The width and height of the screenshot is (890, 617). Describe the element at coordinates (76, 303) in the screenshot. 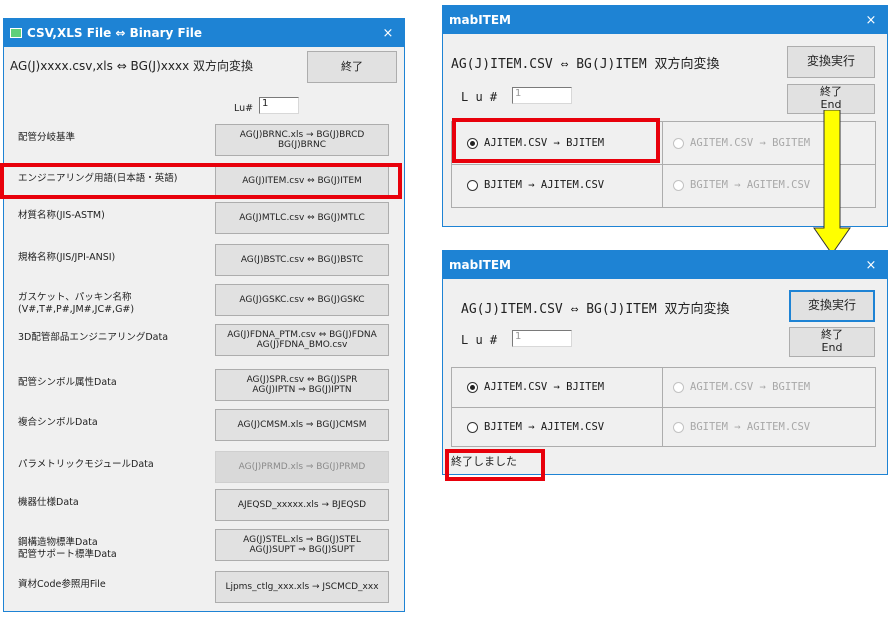

I see `row-label: ガスケット、パッキン名称 (V#,T#,P#,JM#,JC#,G#)` at that location.